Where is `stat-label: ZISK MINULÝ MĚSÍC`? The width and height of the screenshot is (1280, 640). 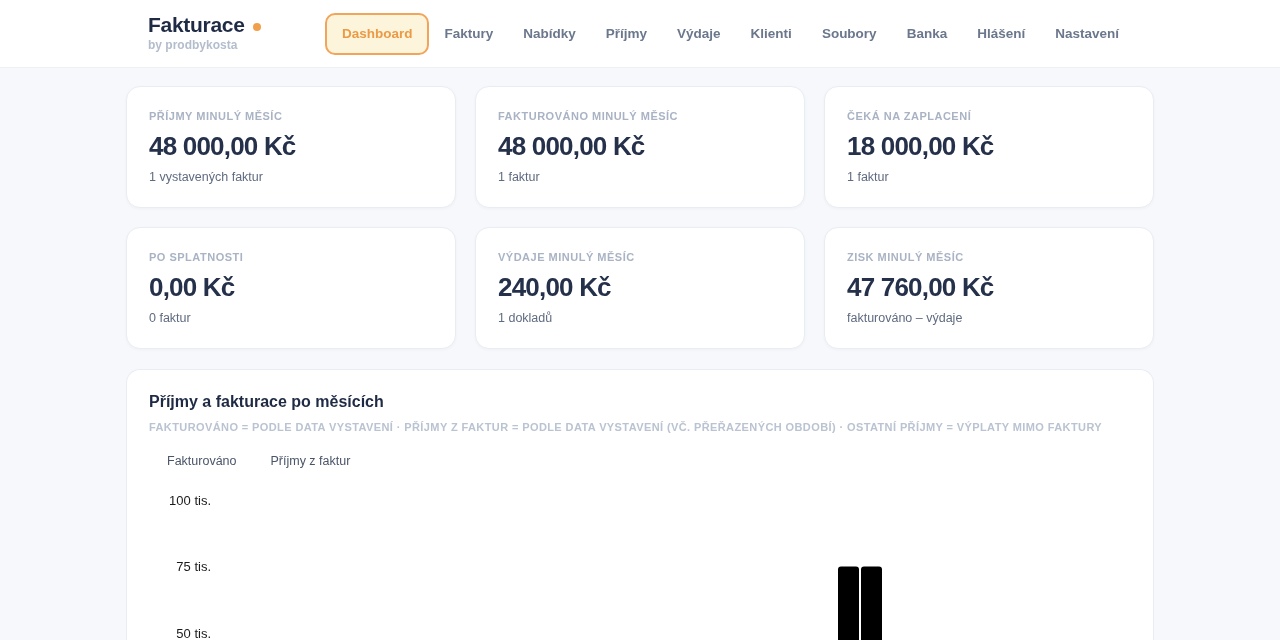 stat-label: ZISK MINULÝ MĚSÍC is located at coordinates (906, 257).